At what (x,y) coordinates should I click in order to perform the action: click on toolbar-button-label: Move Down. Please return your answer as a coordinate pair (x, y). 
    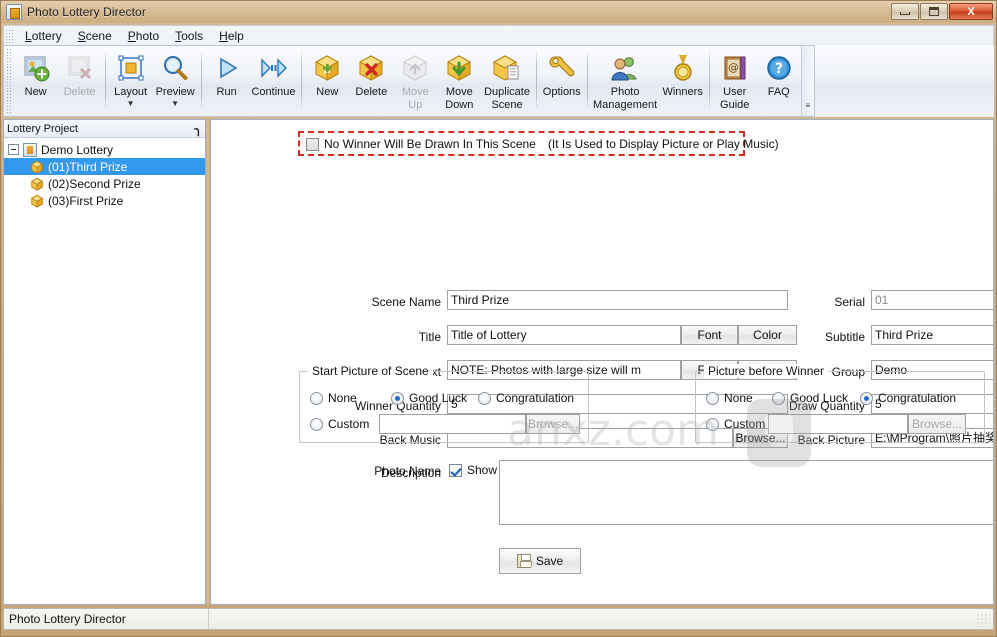
    Looking at the image, I should click on (459, 98).